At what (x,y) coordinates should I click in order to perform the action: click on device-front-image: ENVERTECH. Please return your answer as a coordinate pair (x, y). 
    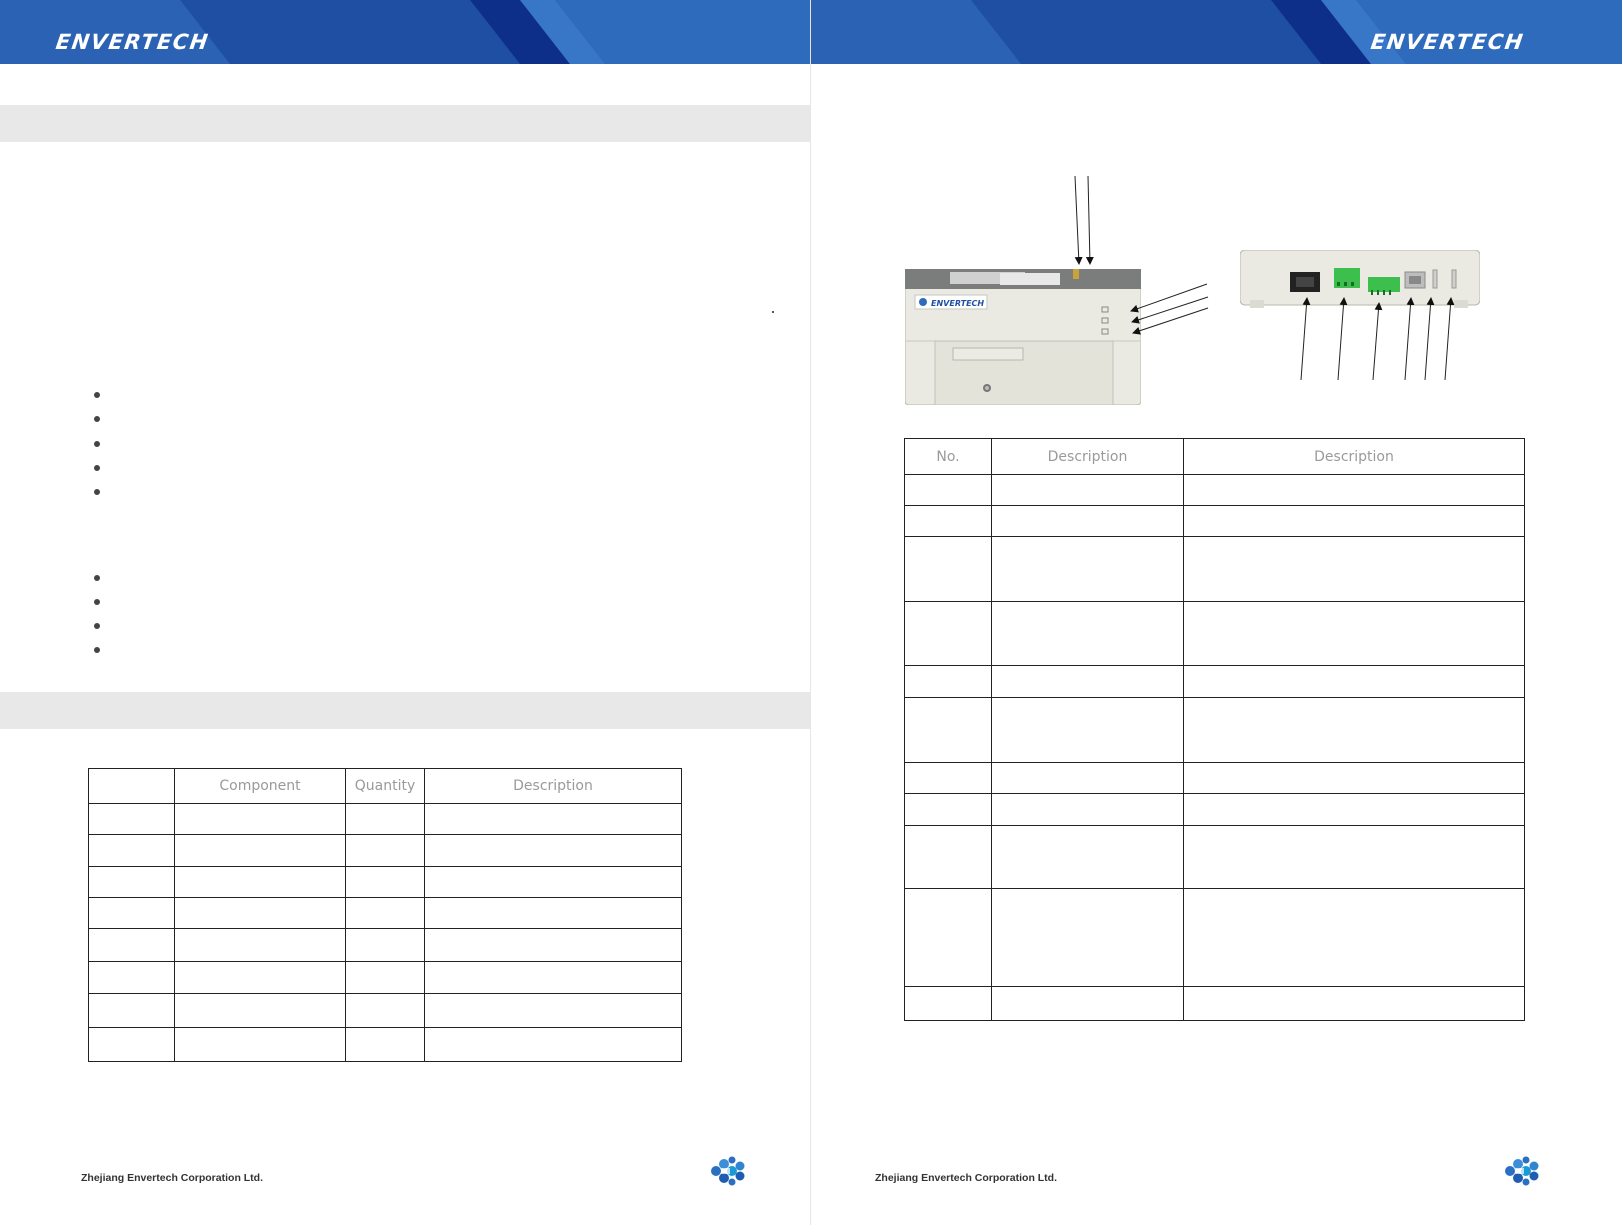
    Looking at the image, I should click on (1023, 333).